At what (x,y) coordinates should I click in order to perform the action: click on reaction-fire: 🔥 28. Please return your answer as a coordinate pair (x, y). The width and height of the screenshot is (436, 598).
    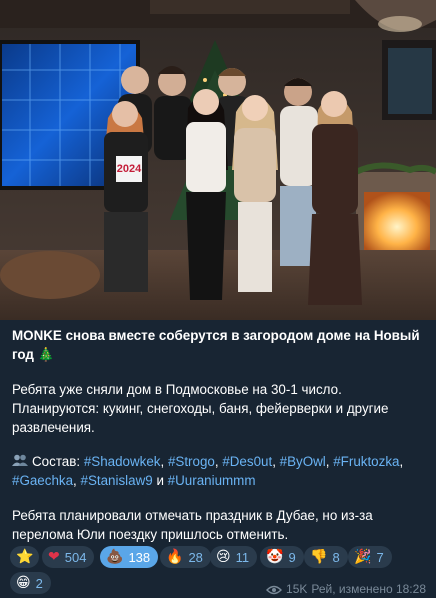
    Looking at the image, I should click on (185, 557).